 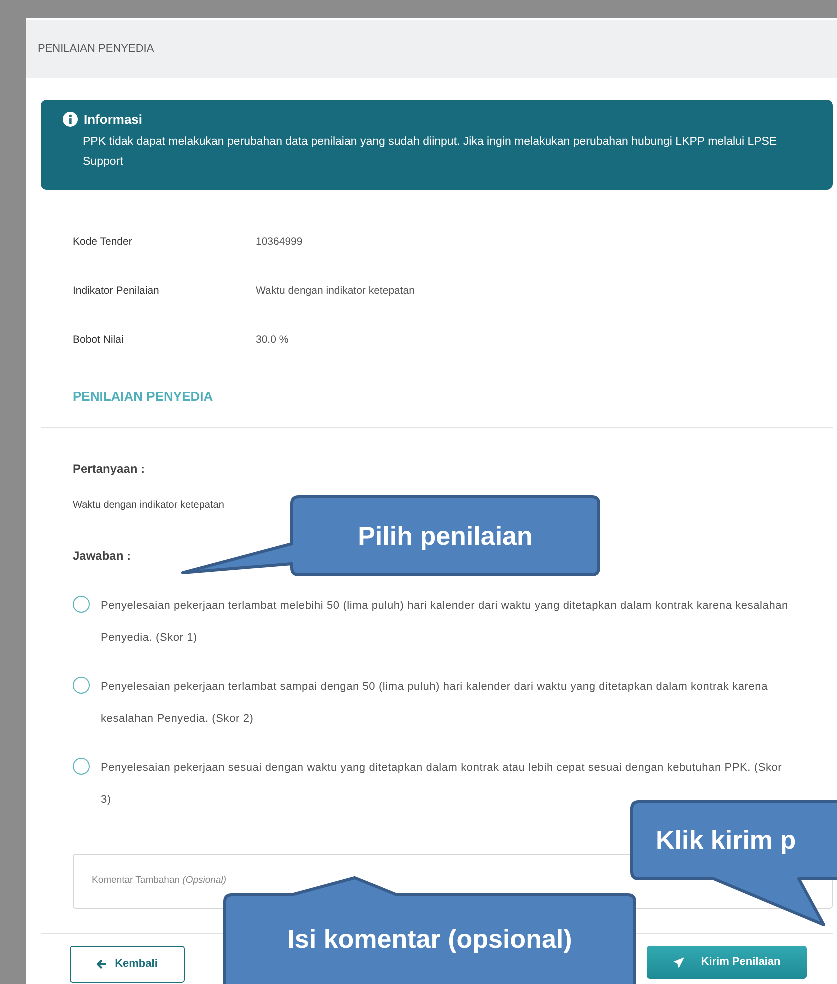 What do you see at coordinates (102, 556) in the screenshot?
I see `answer-label: Jawaban :` at bounding box center [102, 556].